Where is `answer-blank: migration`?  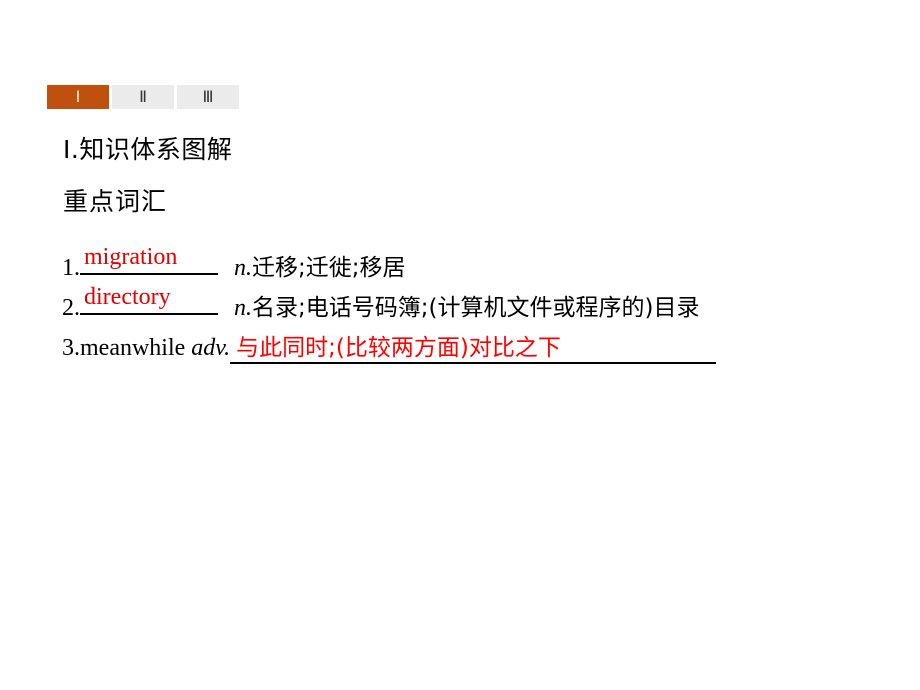 answer-blank: migration is located at coordinates (149, 259).